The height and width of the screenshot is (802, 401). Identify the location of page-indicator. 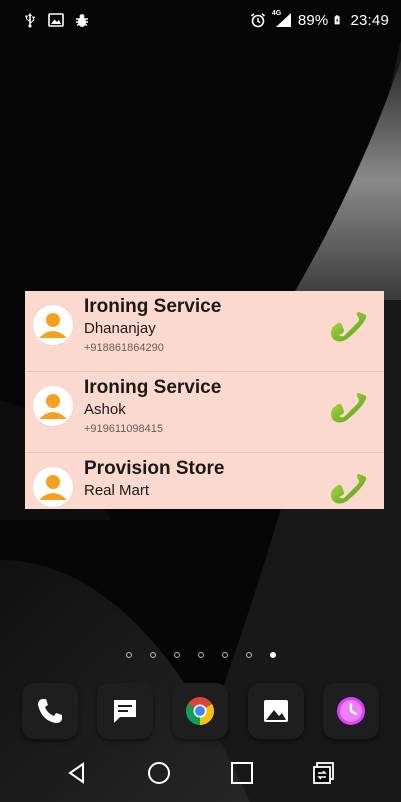
(200, 655).